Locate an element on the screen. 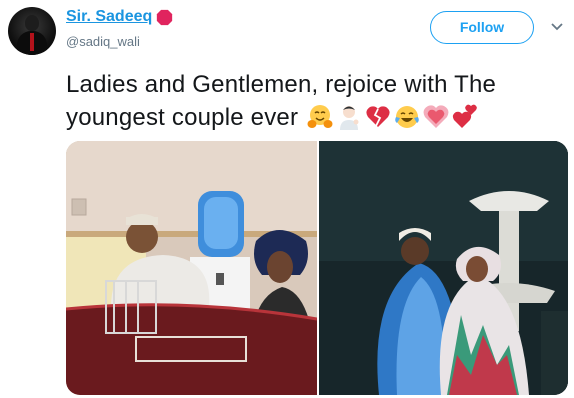 This screenshot has height=398, width=574. emoji-row is located at coordinates (394, 117).